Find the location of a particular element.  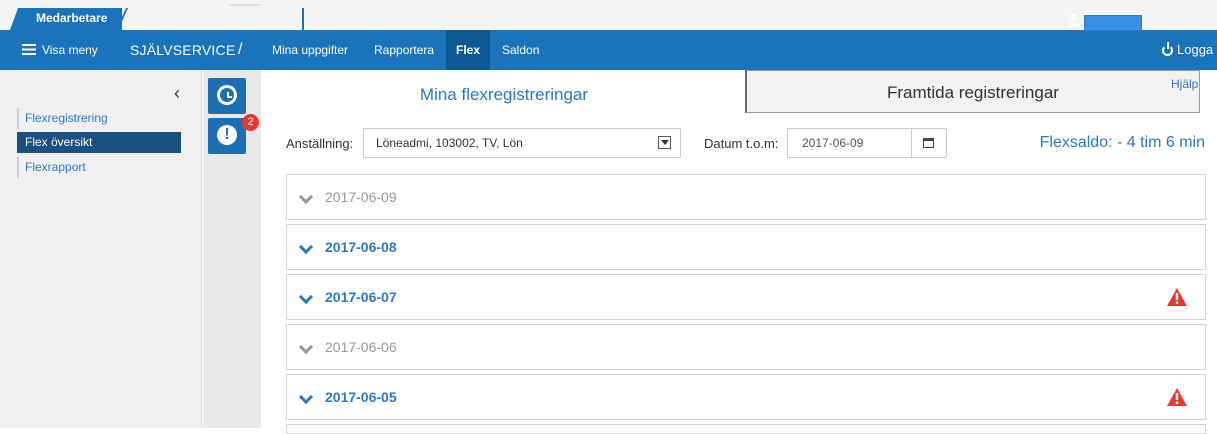

day-date: 2017-06-07 is located at coordinates (361, 297).